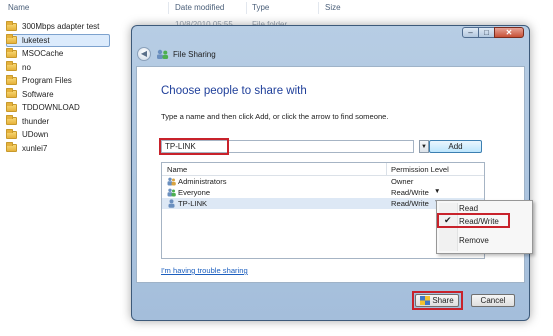  What do you see at coordinates (333, 8) in the screenshot?
I see `column-header-size: Size` at bounding box center [333, 8].